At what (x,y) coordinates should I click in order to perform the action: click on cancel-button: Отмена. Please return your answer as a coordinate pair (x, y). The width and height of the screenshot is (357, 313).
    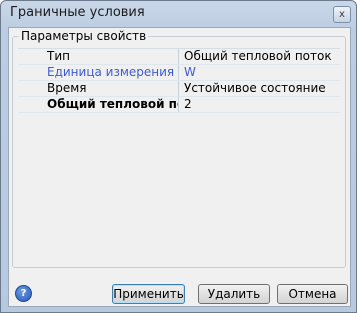
    Looking at the image, I should click on (312, 294).